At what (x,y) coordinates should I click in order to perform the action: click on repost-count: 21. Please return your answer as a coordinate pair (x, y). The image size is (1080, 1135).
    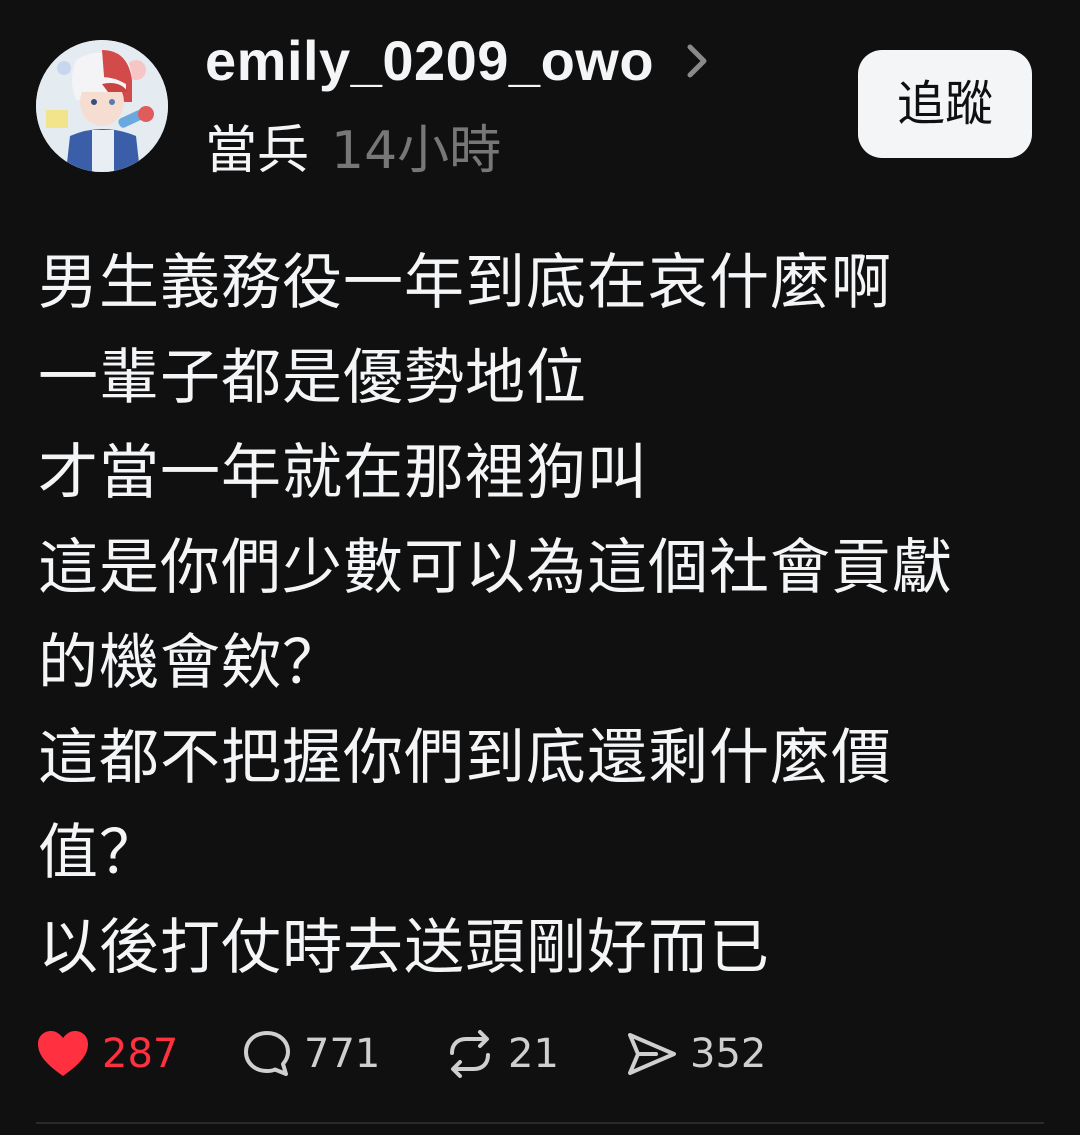
    Looking at the image, I should click on (533, 1054).